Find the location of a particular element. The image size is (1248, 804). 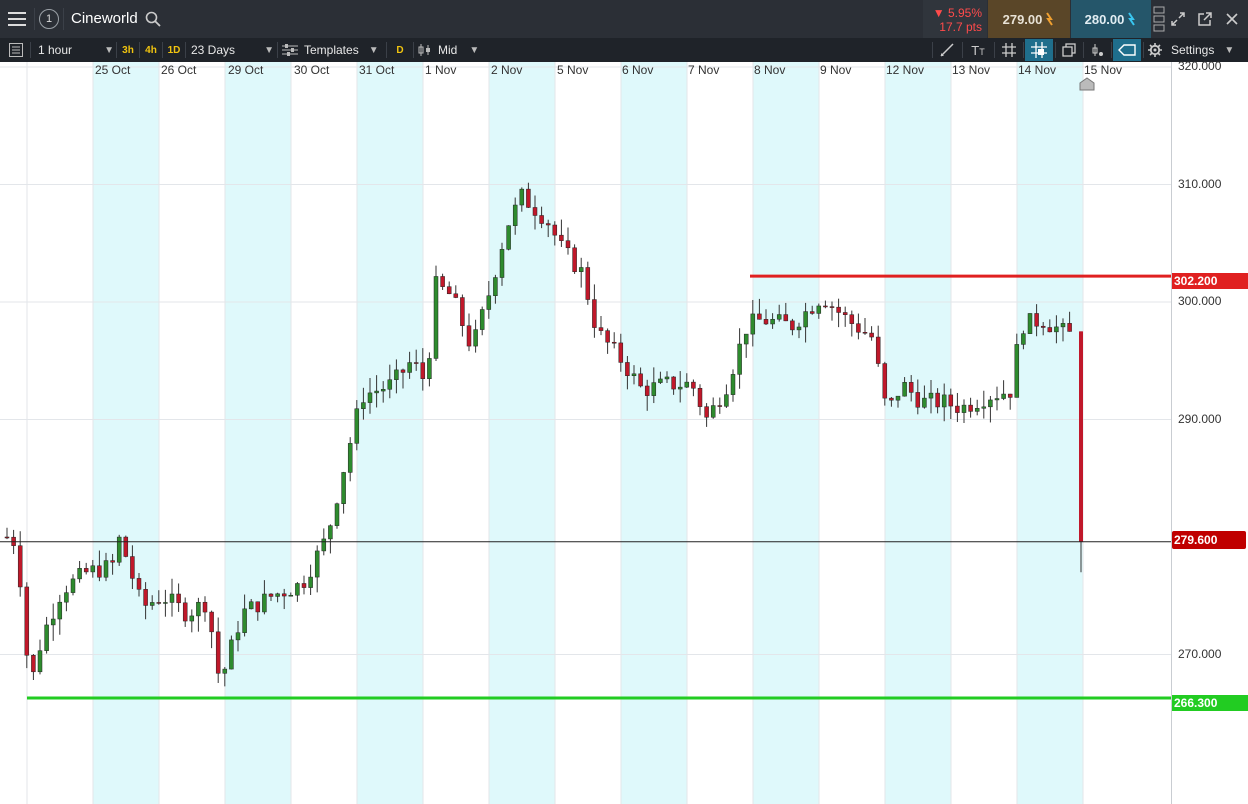

text-size-icon: TT is located at coordinates (978, 50).